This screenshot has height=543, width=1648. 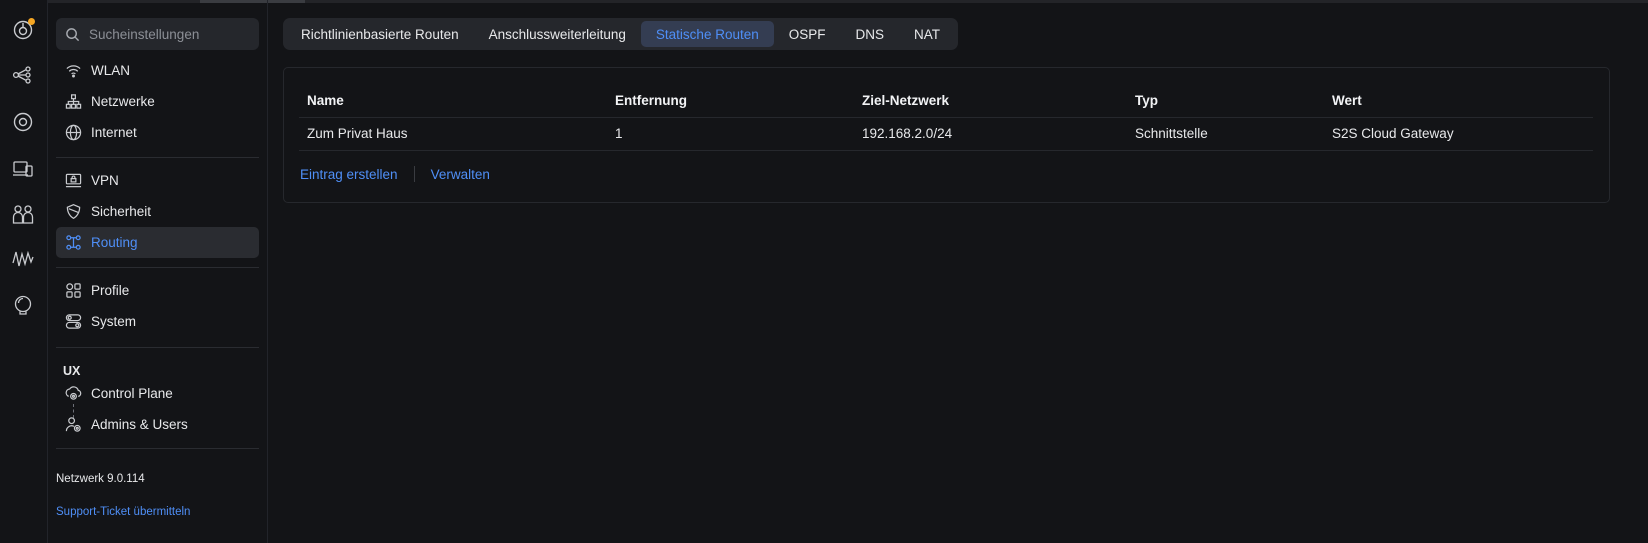 I want to click on globe-icon, so click(x=73, y=133).